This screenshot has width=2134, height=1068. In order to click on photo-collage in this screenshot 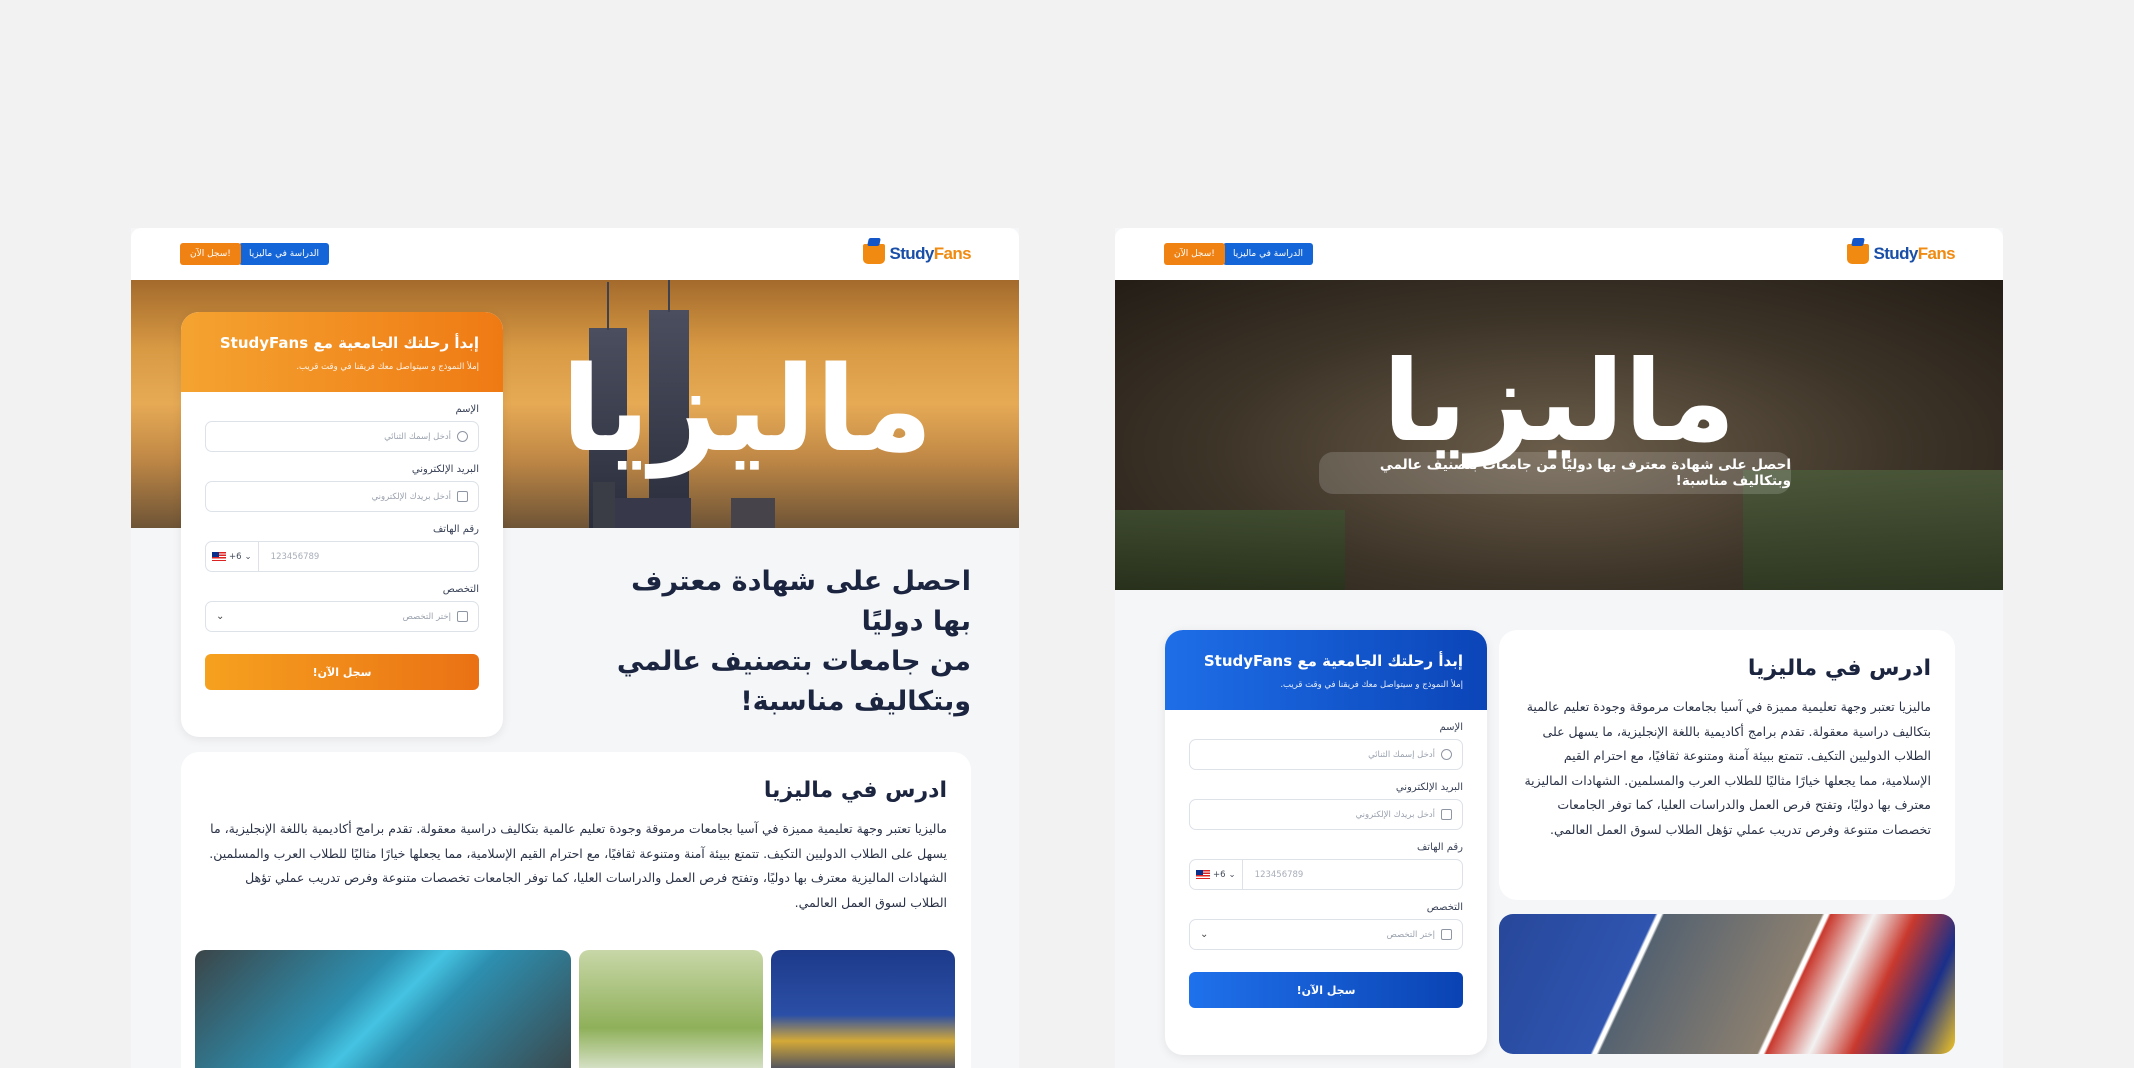, I will do `click(1727, 984)`.